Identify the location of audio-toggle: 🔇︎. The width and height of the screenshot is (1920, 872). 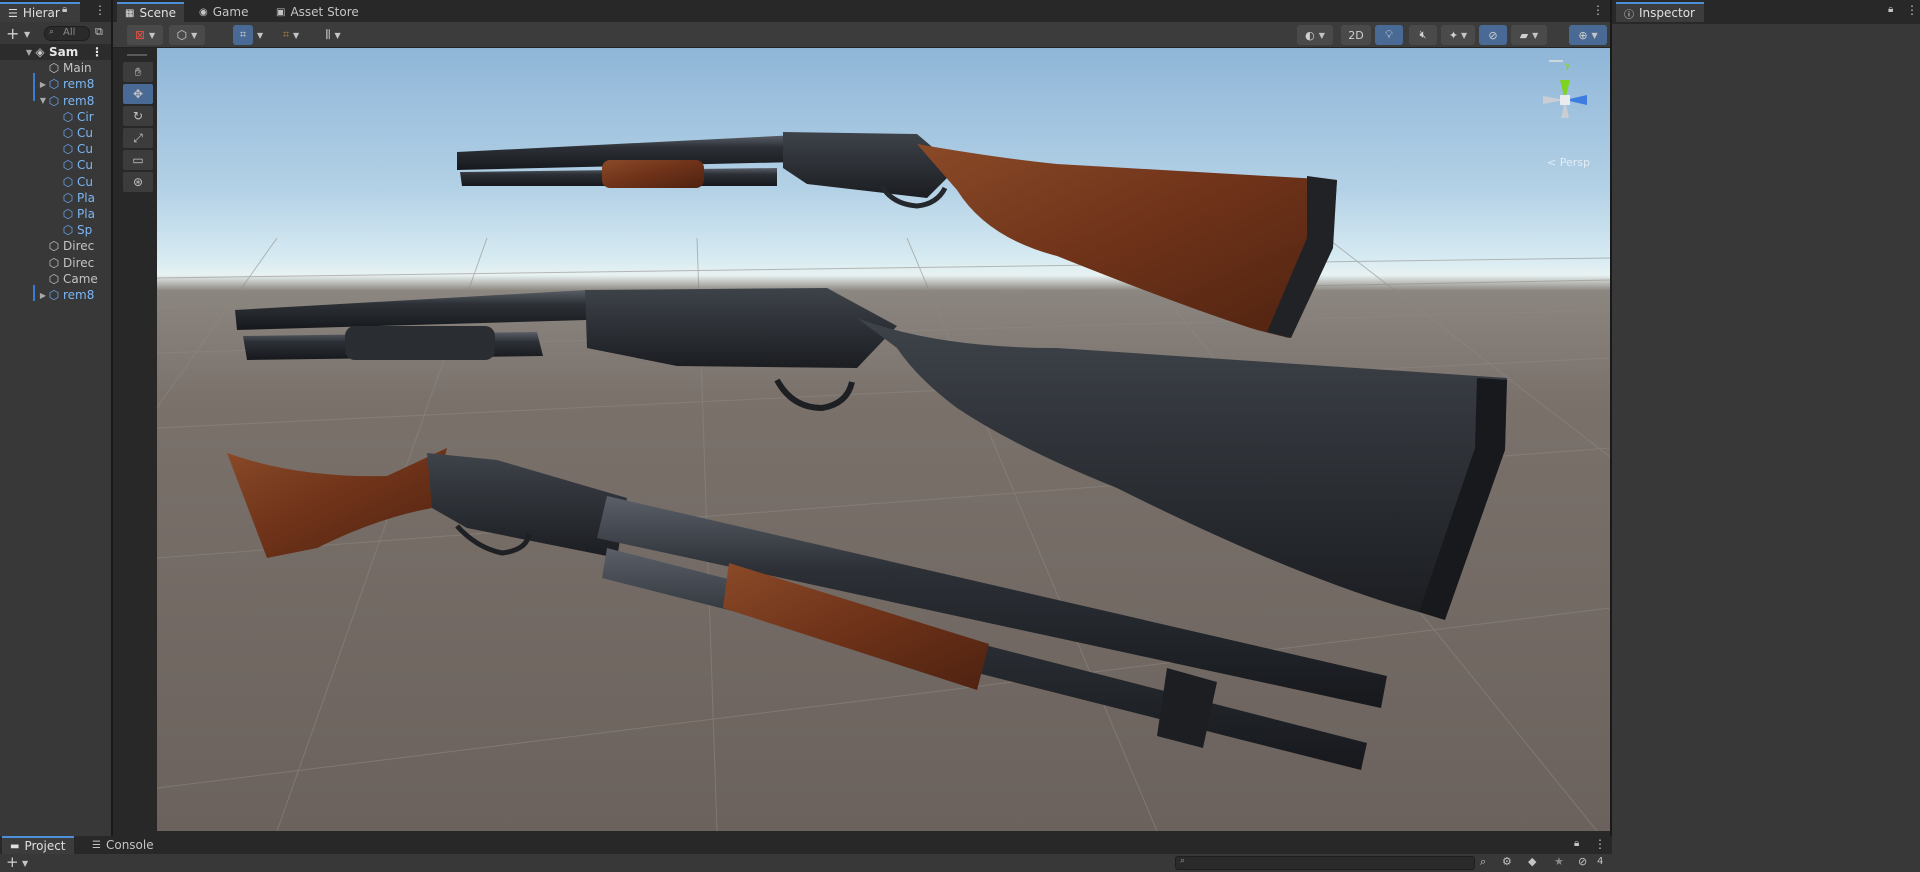
(1423, 35).